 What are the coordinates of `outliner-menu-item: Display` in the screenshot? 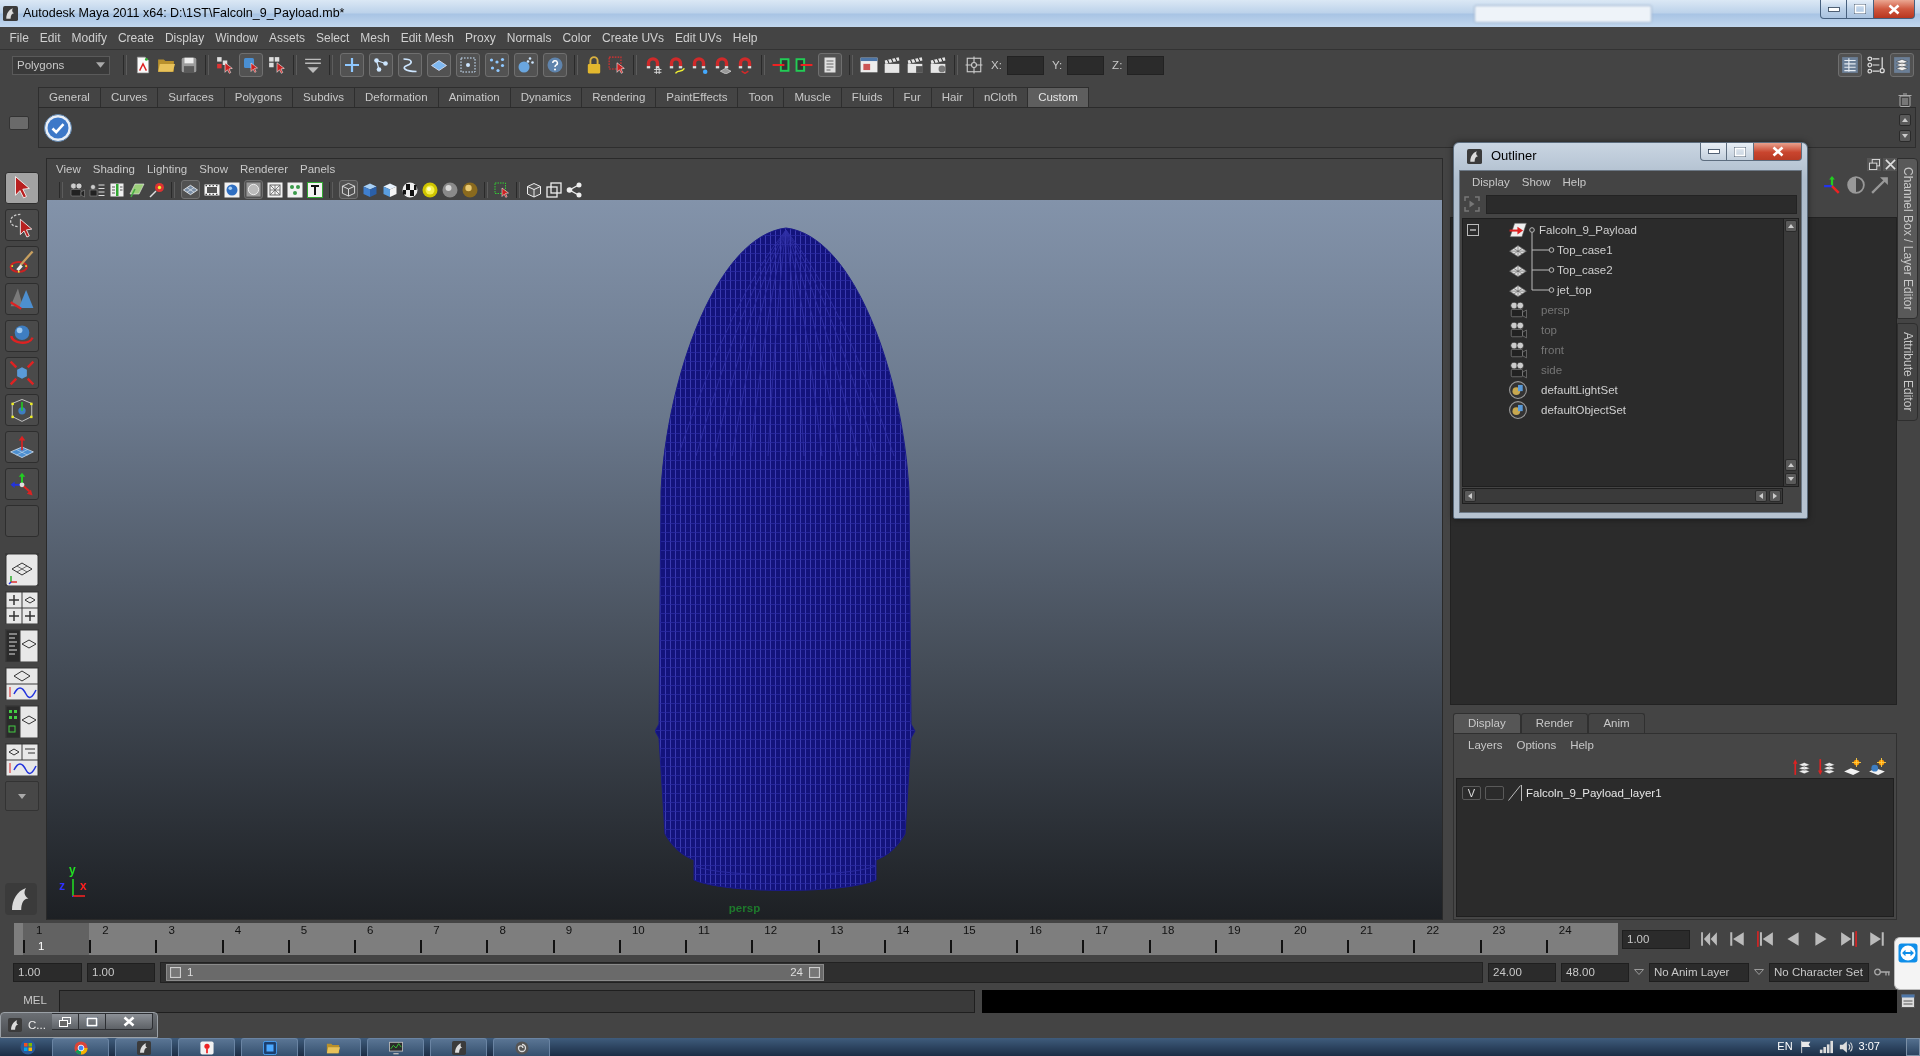 It's located at (1491, 182).